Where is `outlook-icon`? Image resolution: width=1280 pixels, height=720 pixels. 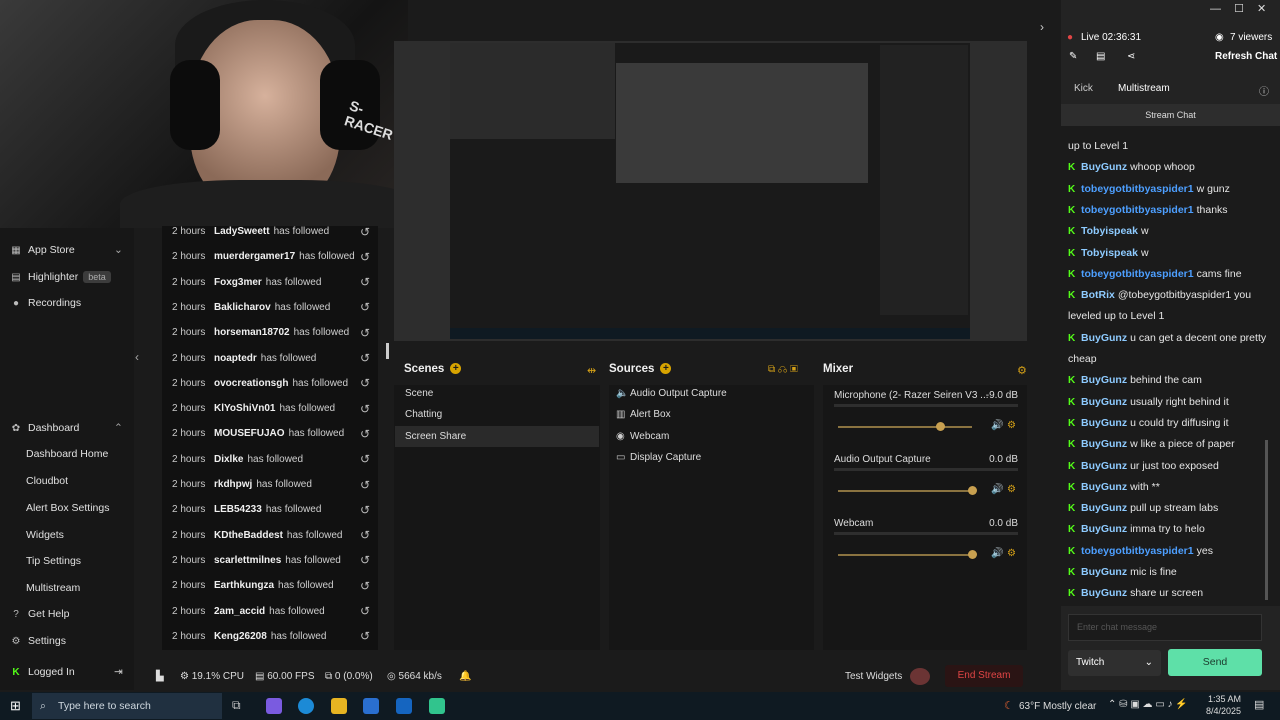 outlook-icon is located at coordinates (404, 706).